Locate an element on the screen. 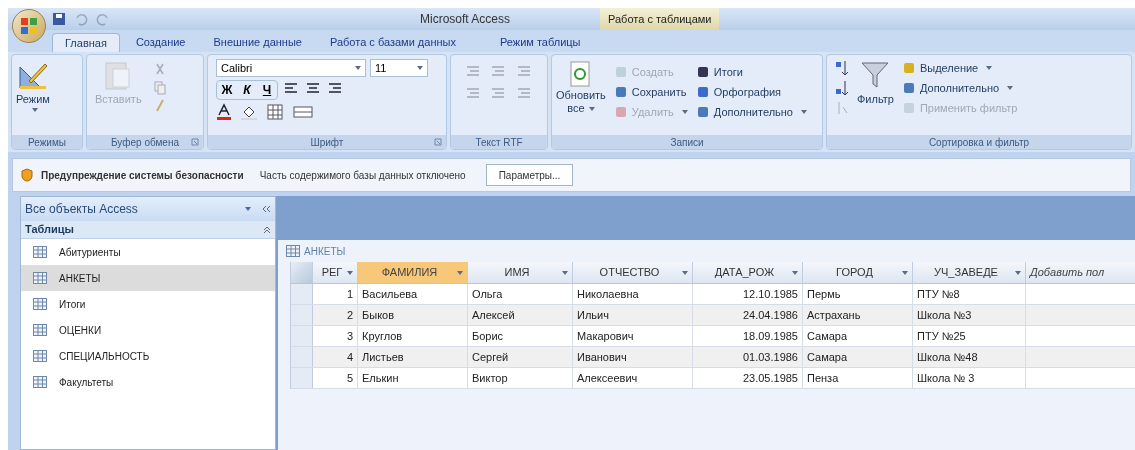 The height and width of the screenshot is (450, 1135). table-cell: Ильич is located at coordinates (633, 315).